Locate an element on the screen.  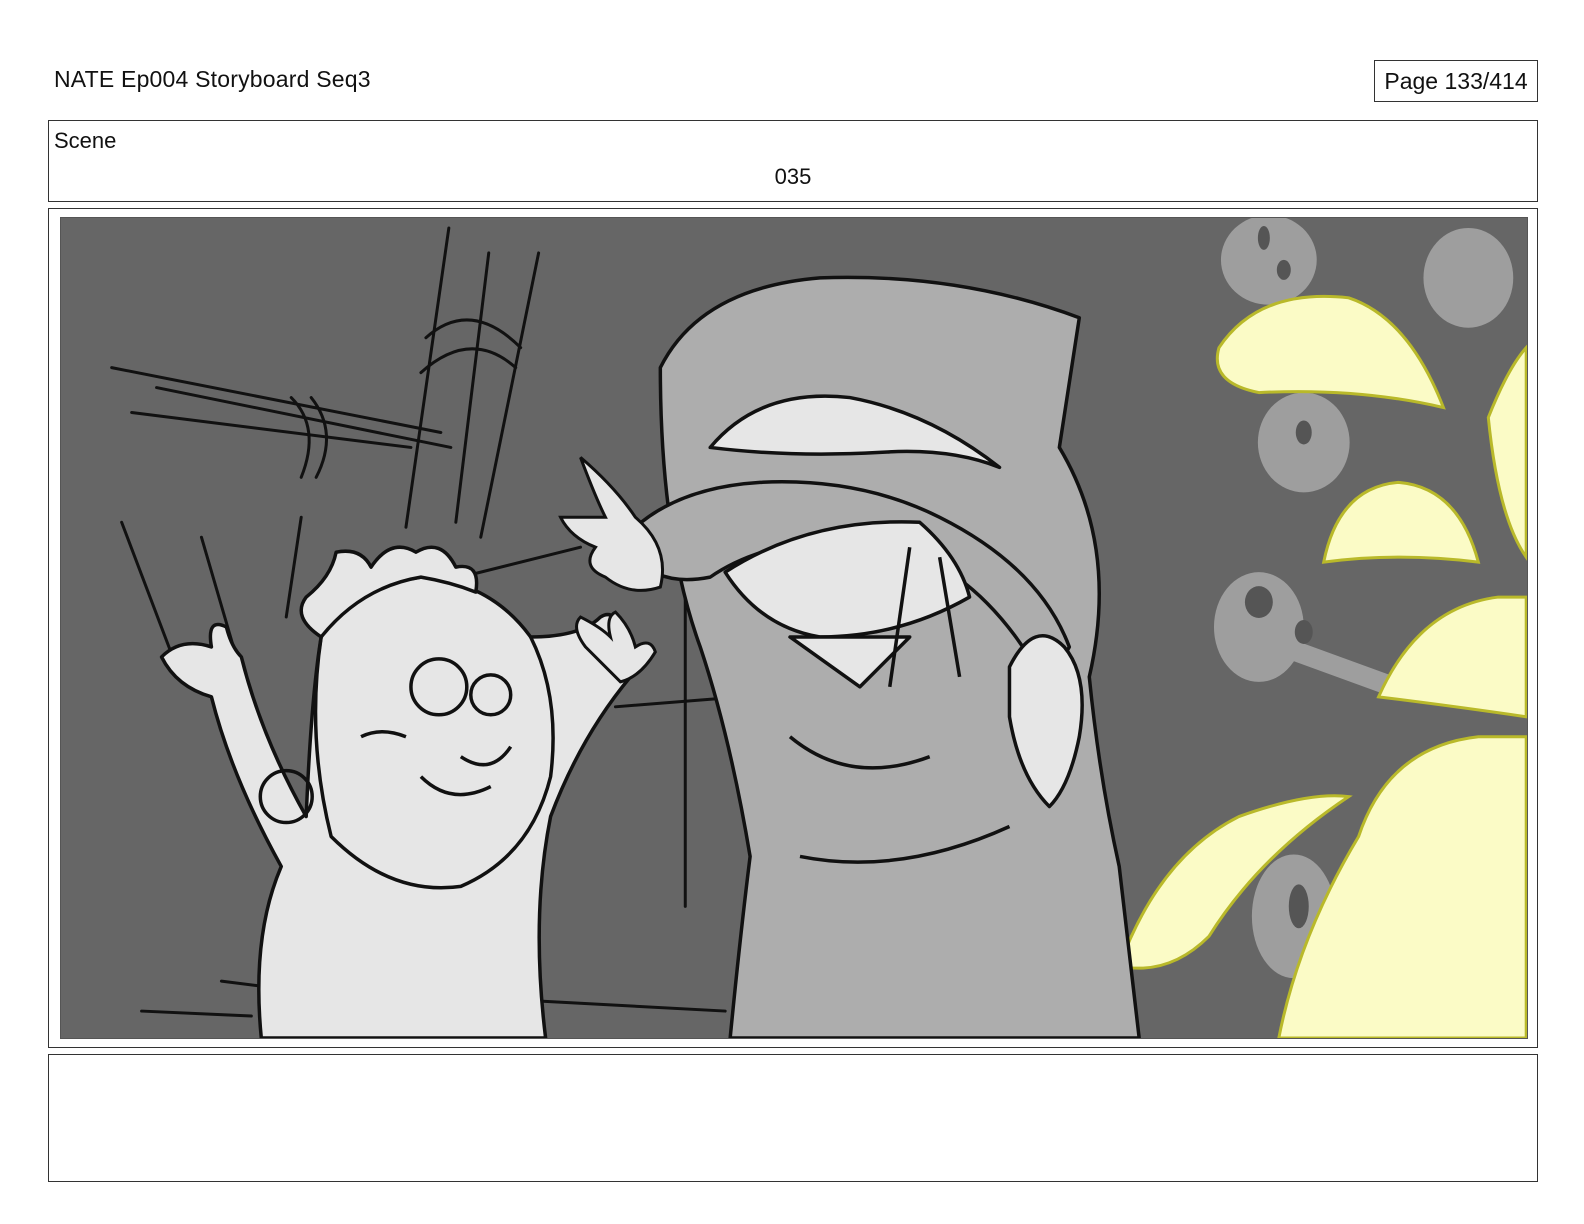
scene-number: 035 is located at coordinates (793, 176).